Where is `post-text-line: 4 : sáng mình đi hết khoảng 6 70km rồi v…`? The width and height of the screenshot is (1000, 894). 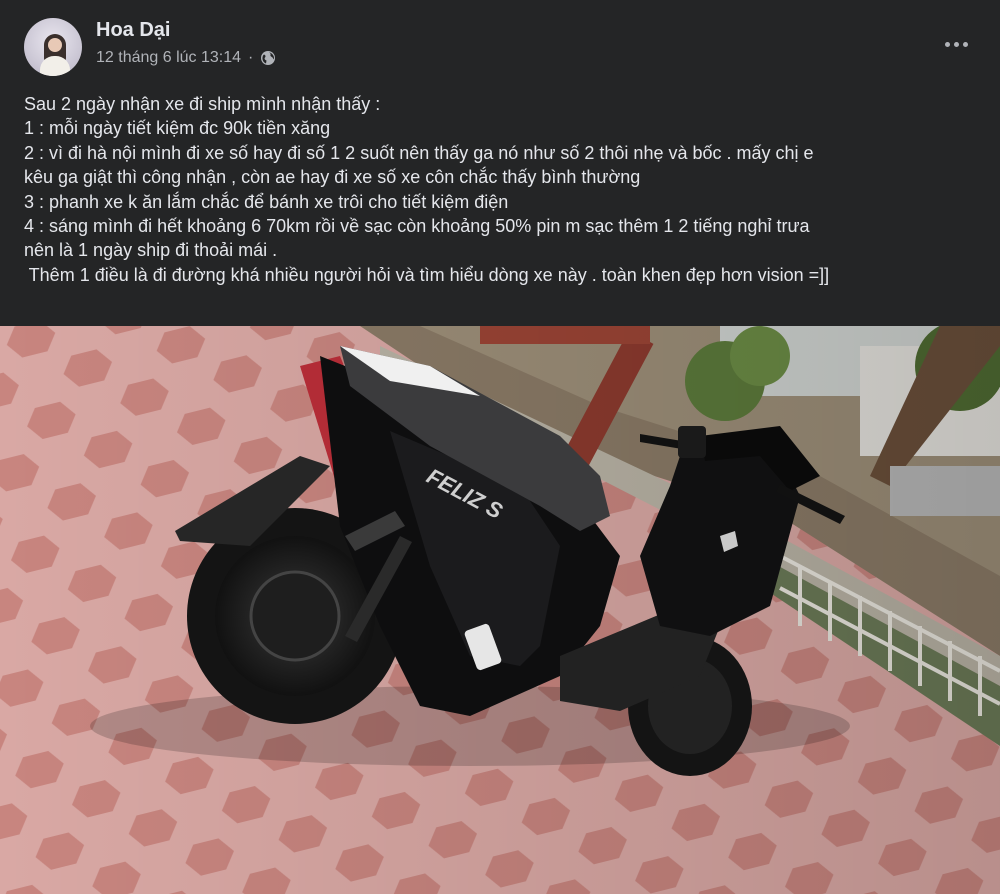
post-text-line: 4 : sáng mình đi hết khoảng 6 70km rồi v… is located at coordinates (417, 226).